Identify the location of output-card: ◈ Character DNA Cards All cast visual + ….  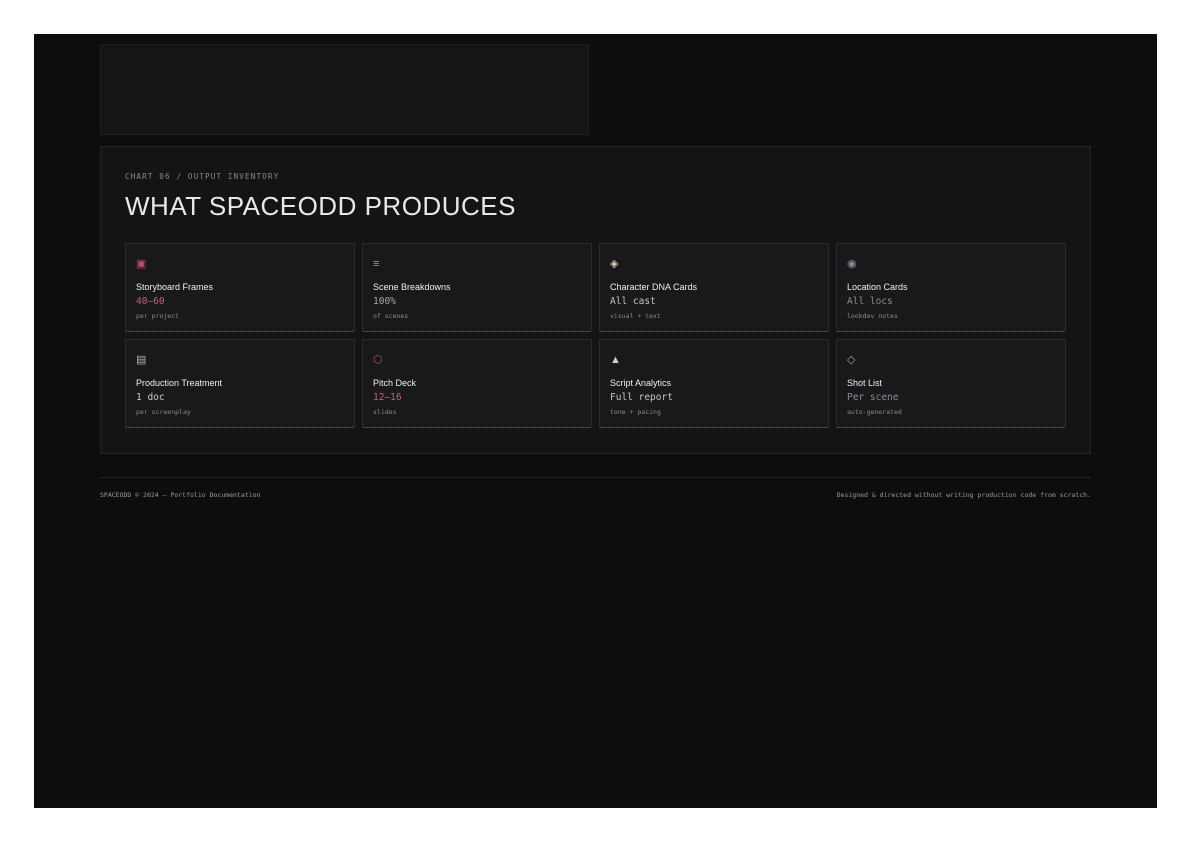
(714, 287).